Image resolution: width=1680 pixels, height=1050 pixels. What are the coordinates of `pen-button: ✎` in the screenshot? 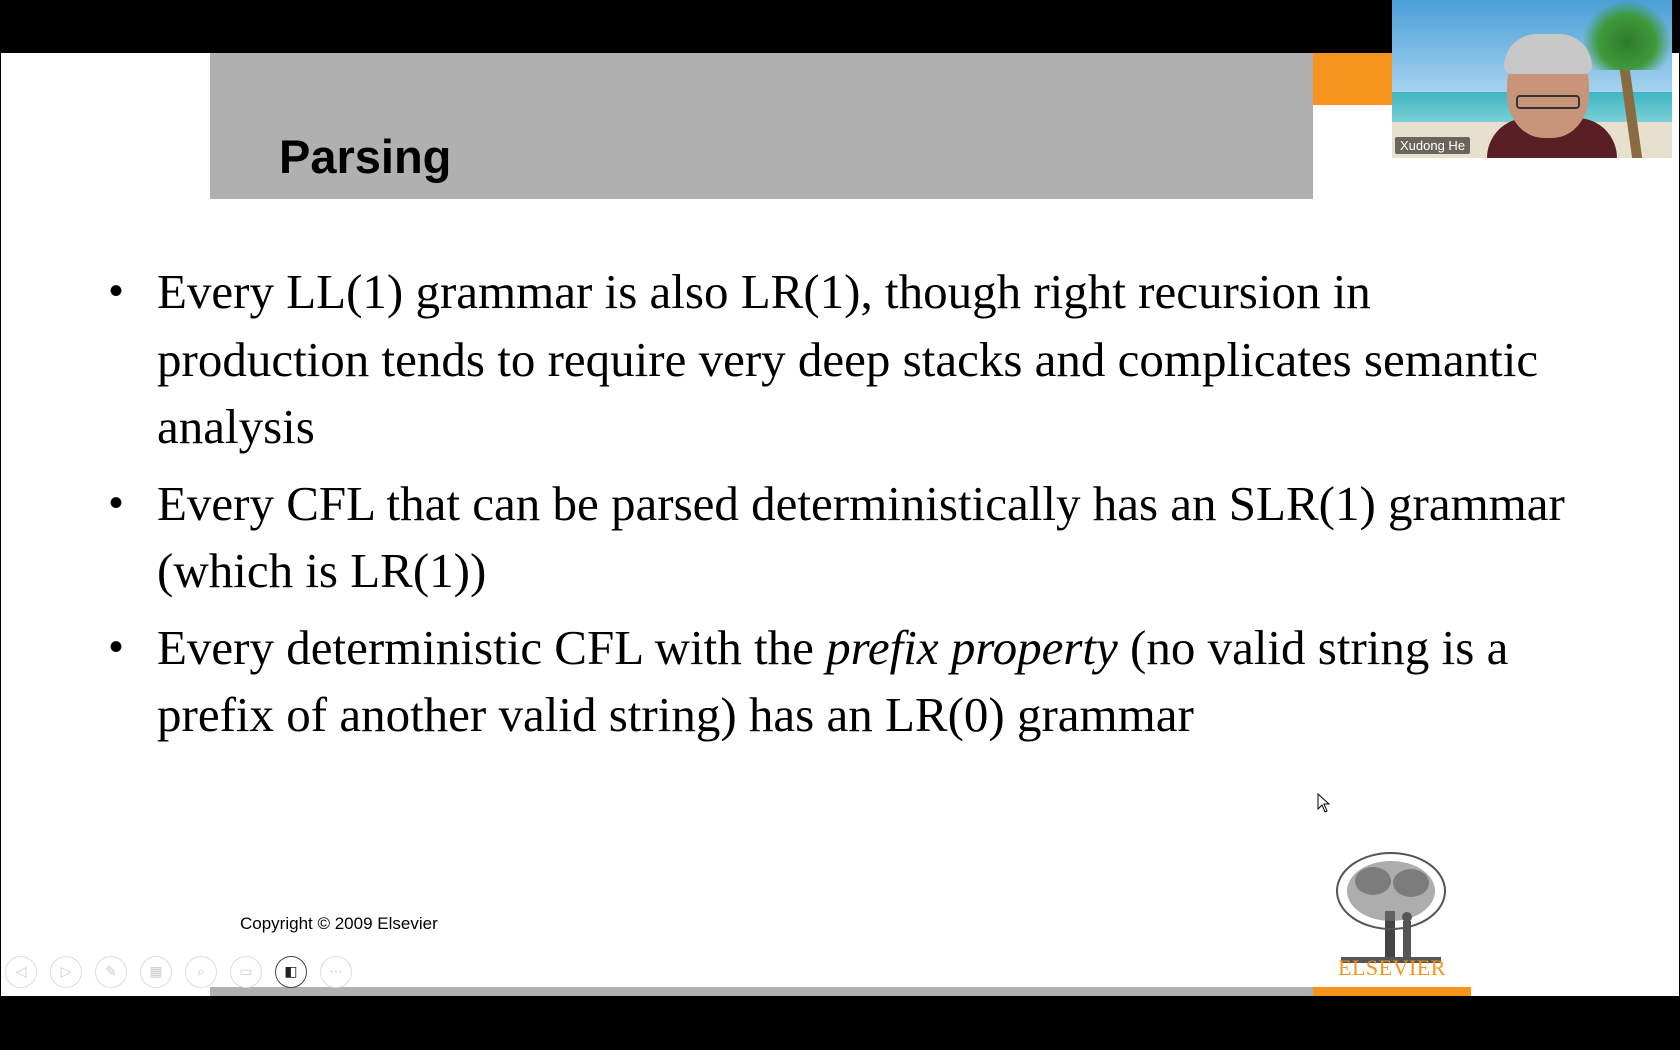 It's located at (111, 972).